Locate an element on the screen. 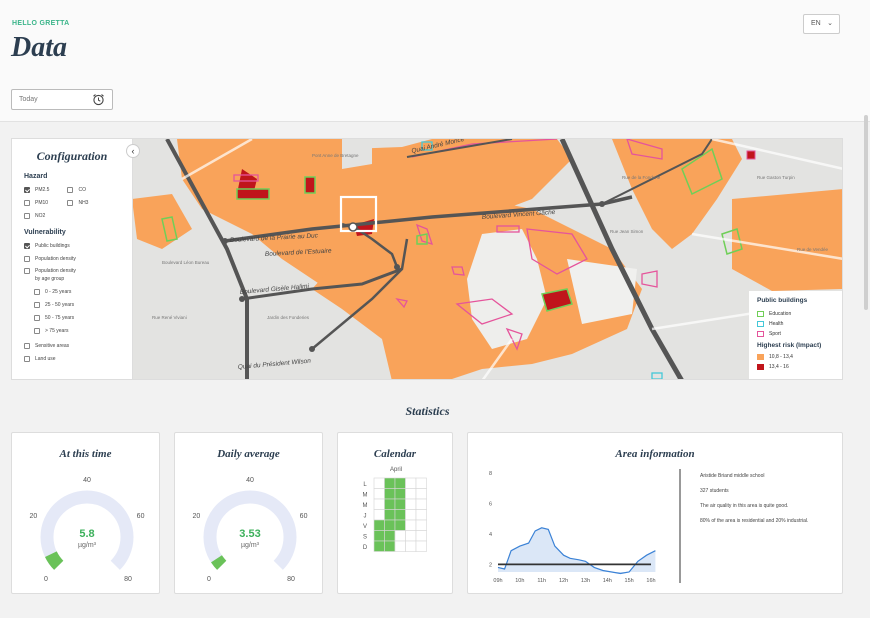 The image size is (870, 618). chevron-left-icon: ‹ is located at coordinates (133, 151).